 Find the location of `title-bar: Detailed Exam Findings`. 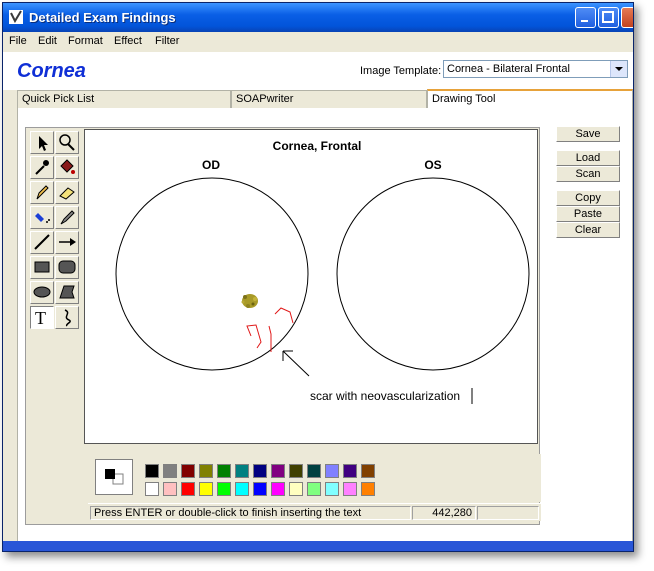

title-bar: Detailed Exam Findings is located at coordinates (318, 17).